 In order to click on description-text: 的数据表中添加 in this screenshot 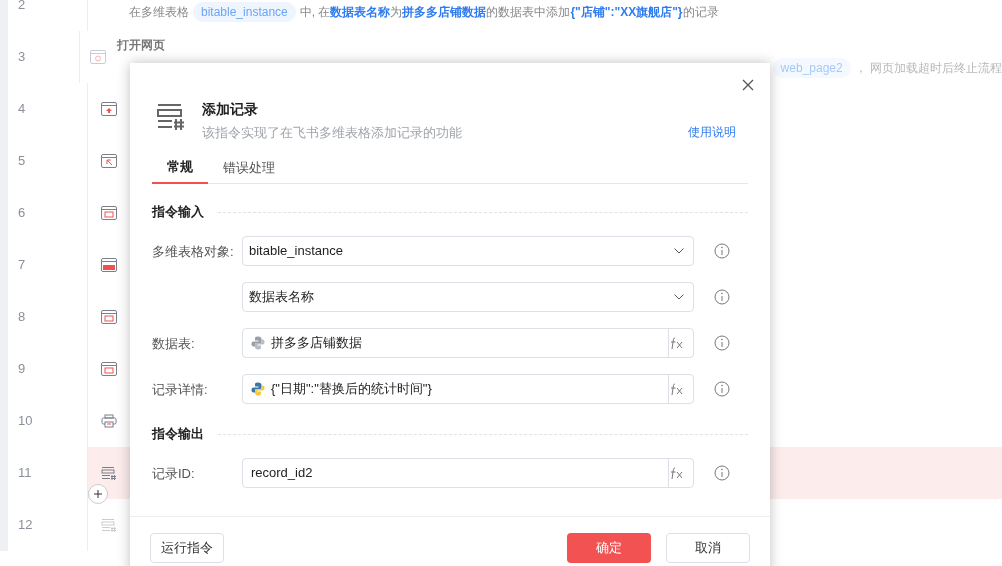, I will do `click(528, 12)`.